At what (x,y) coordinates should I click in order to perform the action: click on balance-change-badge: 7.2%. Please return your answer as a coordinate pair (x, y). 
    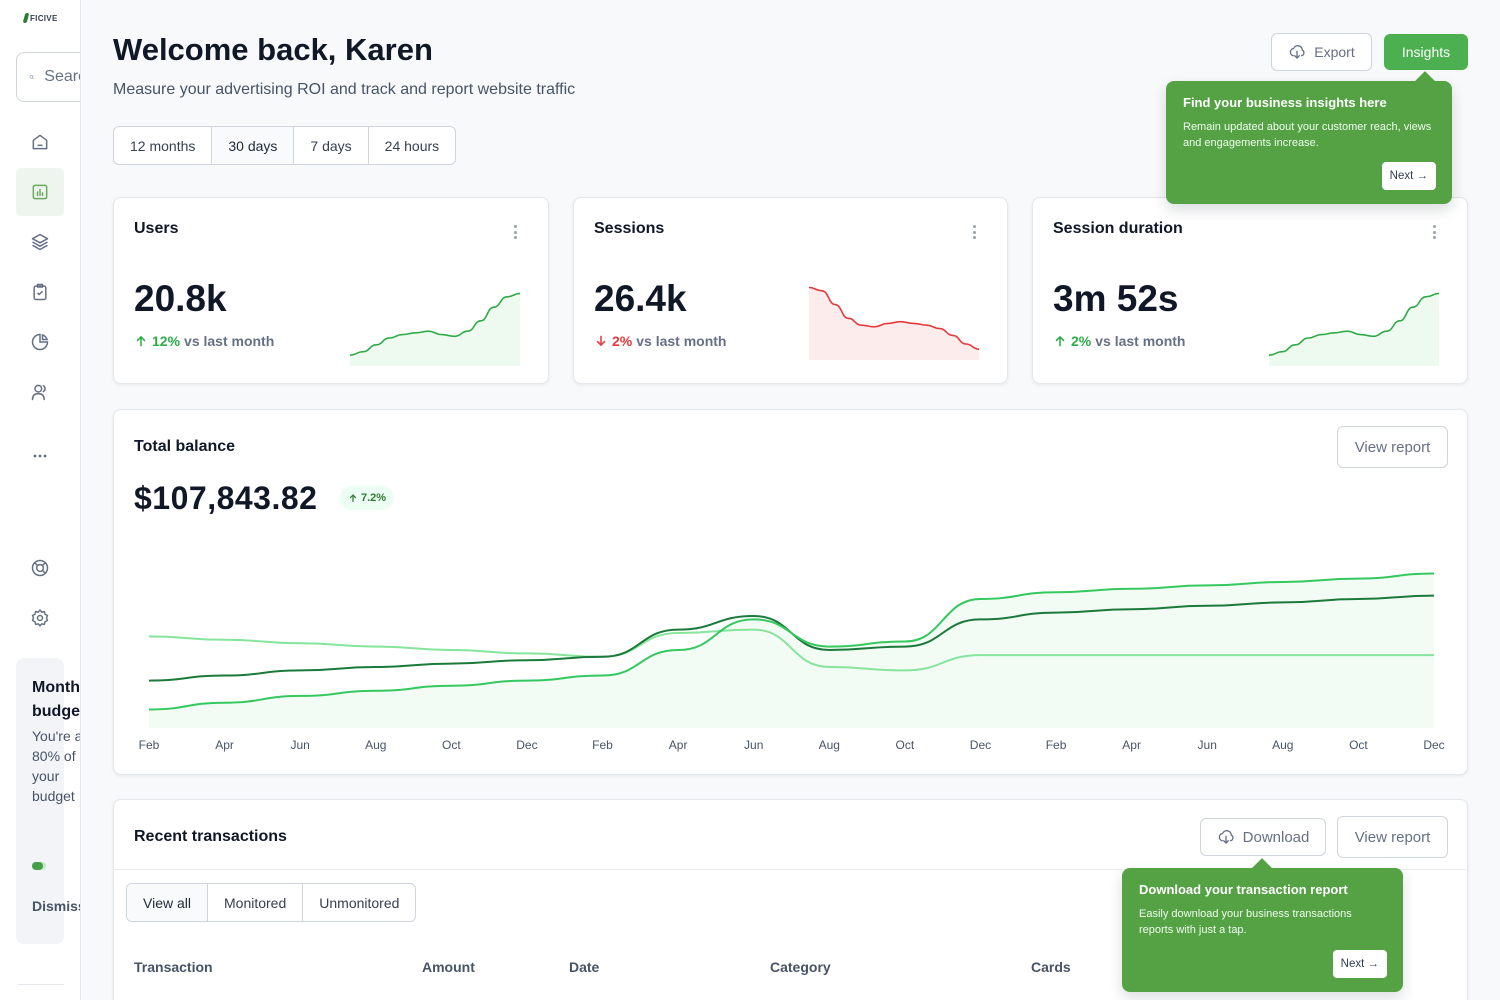
    Looking at the image, I should click on (367, 498).